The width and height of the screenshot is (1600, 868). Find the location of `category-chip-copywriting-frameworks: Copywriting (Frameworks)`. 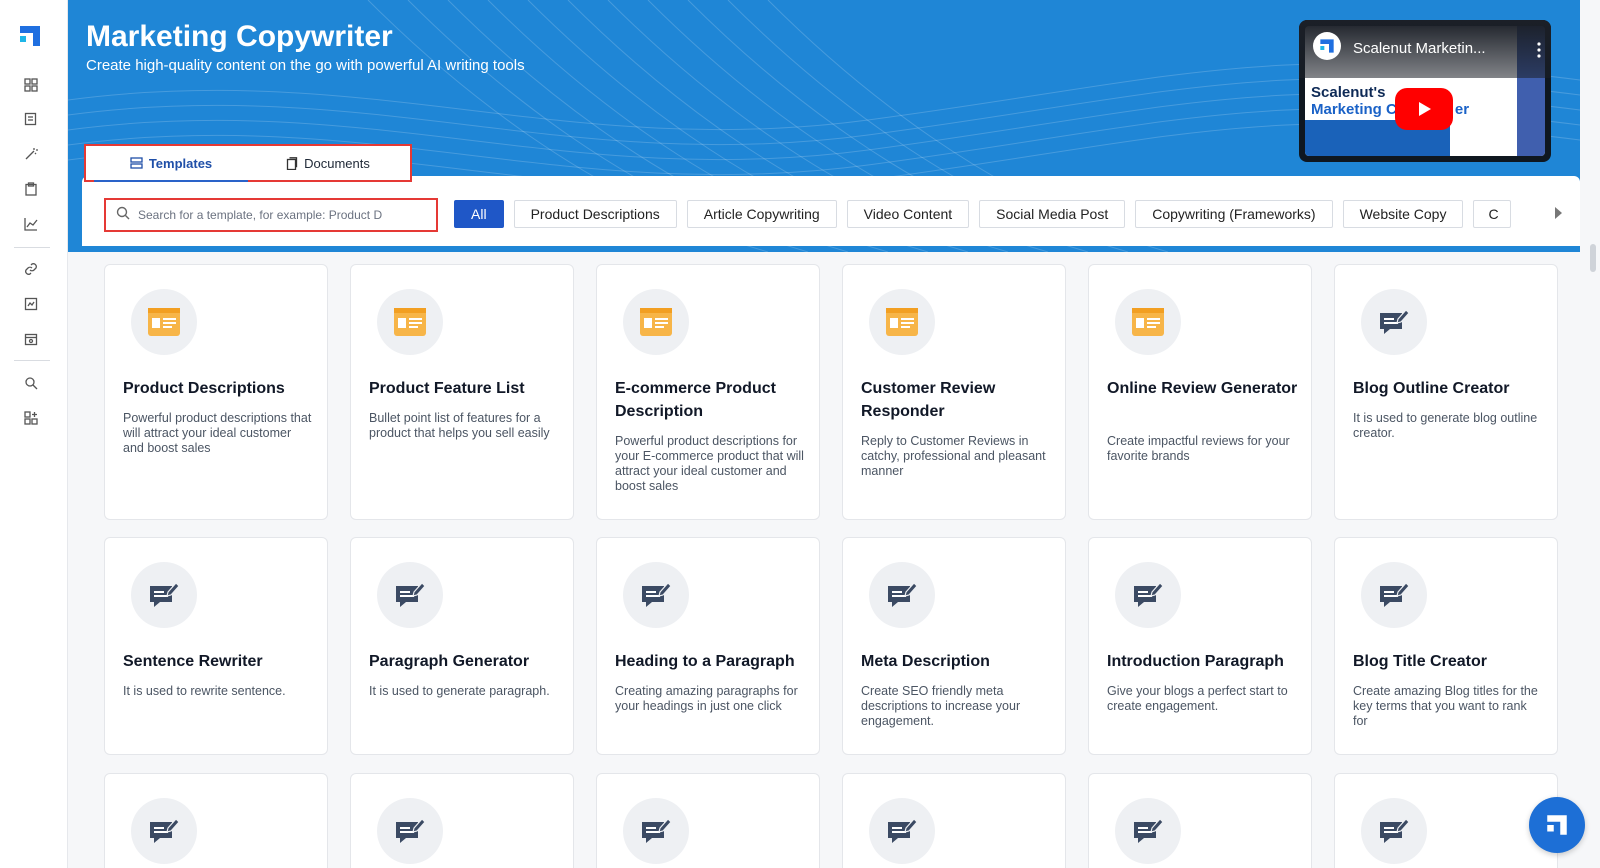

category-chip-copywriting-frameworks: Copywriting (Frameworks) is located at coordinates (1234, 214).